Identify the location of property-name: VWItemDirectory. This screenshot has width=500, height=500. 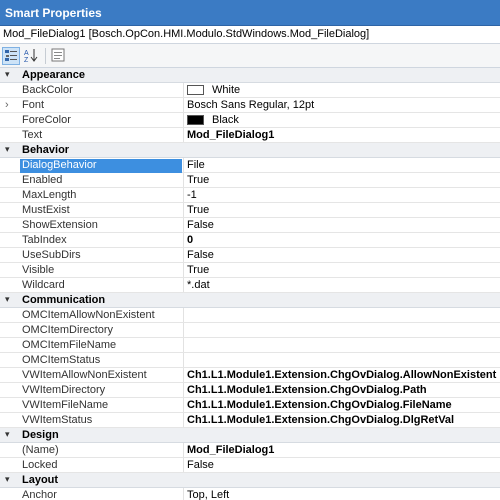
(102, 391).